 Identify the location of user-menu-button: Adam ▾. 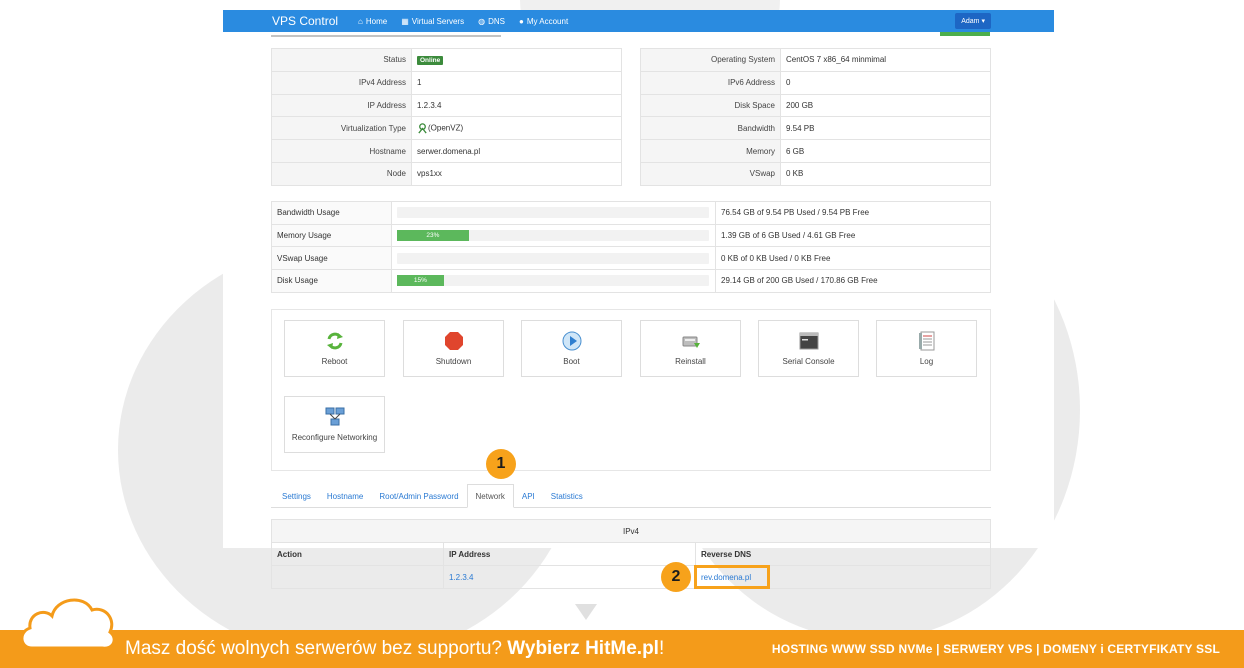
(973, 21).